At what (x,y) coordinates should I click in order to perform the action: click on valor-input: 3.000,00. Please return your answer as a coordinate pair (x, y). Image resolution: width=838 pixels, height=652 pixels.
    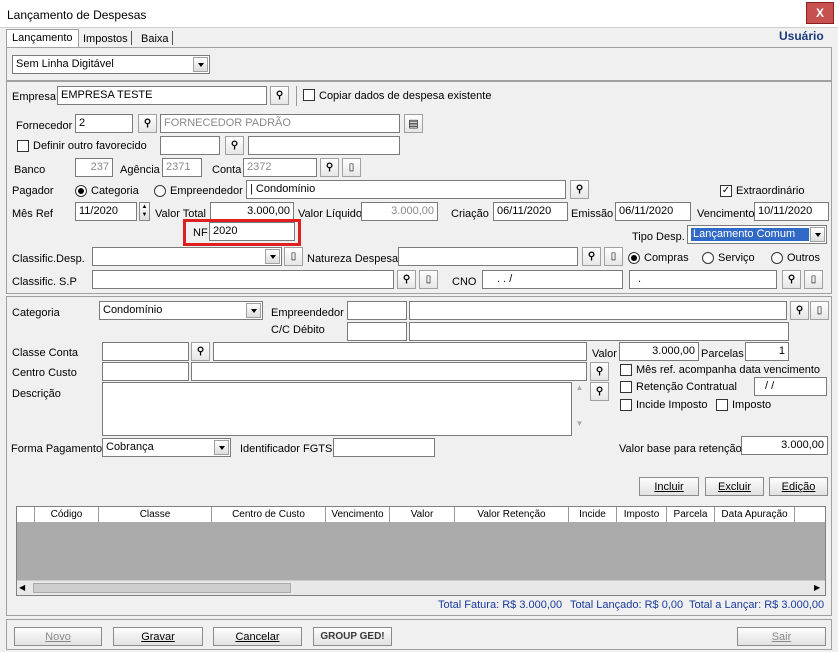
    Looking at the image, I should click on (659, 351).